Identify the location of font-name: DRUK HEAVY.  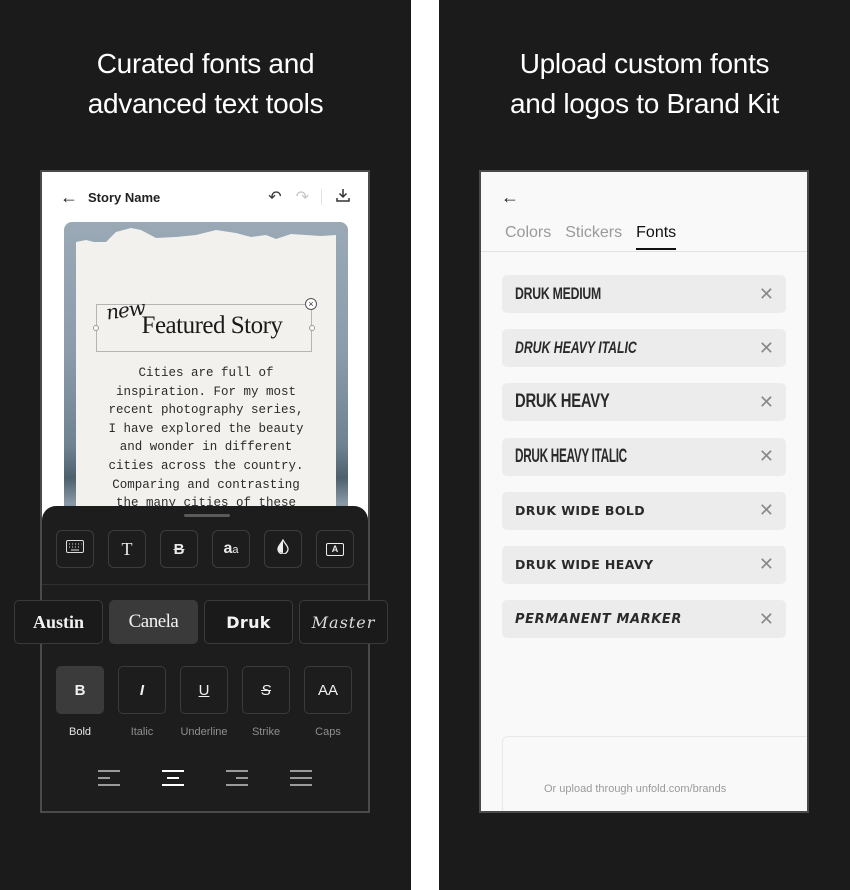
(562, 402).